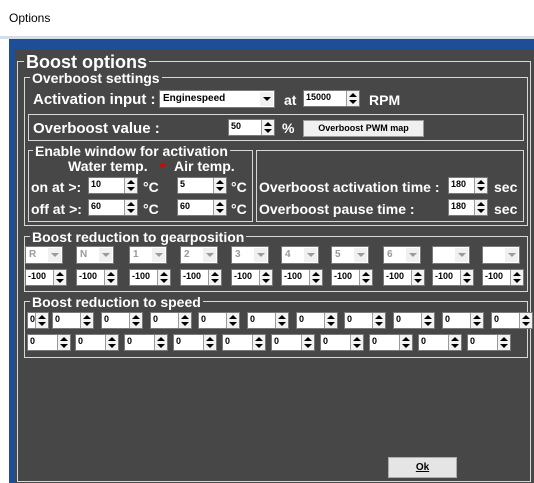 The height and width of the screenshot is (483, 534). Describe the element at coordinates (317, 320) in the screenshot. I see `speed-reduction-value-r1-6: 0` at that location.